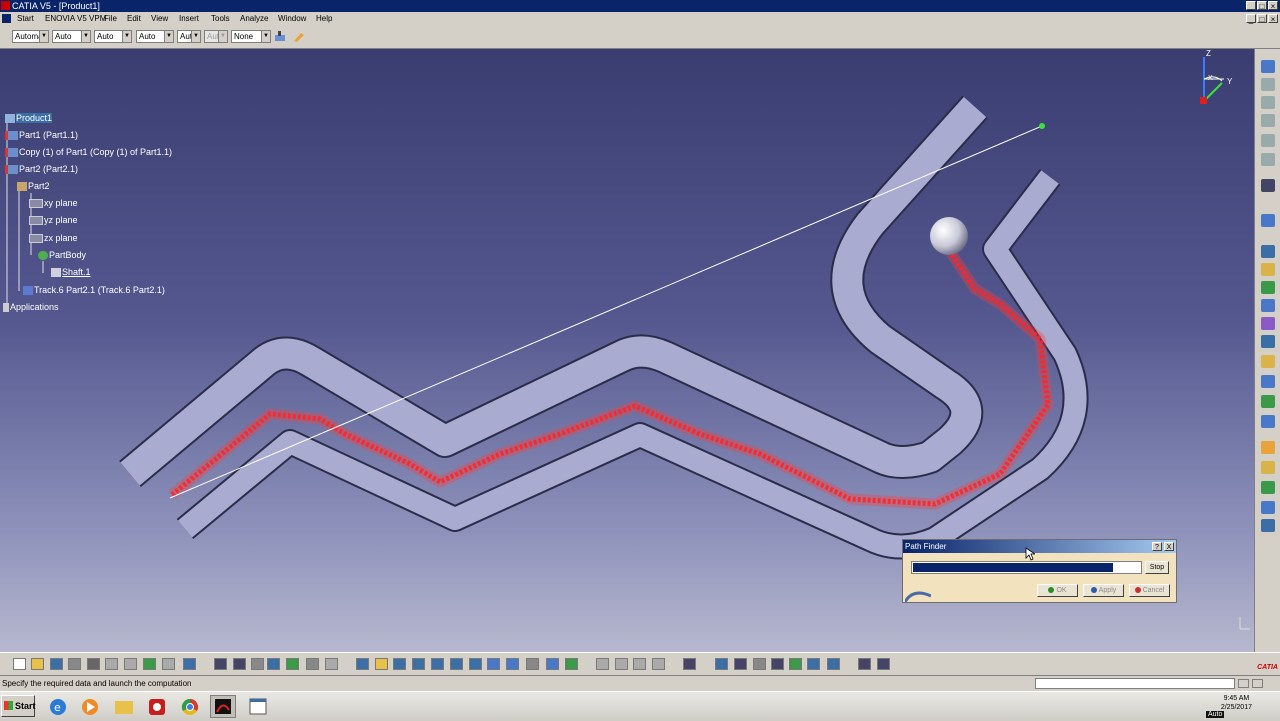 This screenshot has width=1280, height=721. What do you see at coordinates (25, 18) in the screenshot?
I see `menu-start: Start` at bounding box center [25, 18].